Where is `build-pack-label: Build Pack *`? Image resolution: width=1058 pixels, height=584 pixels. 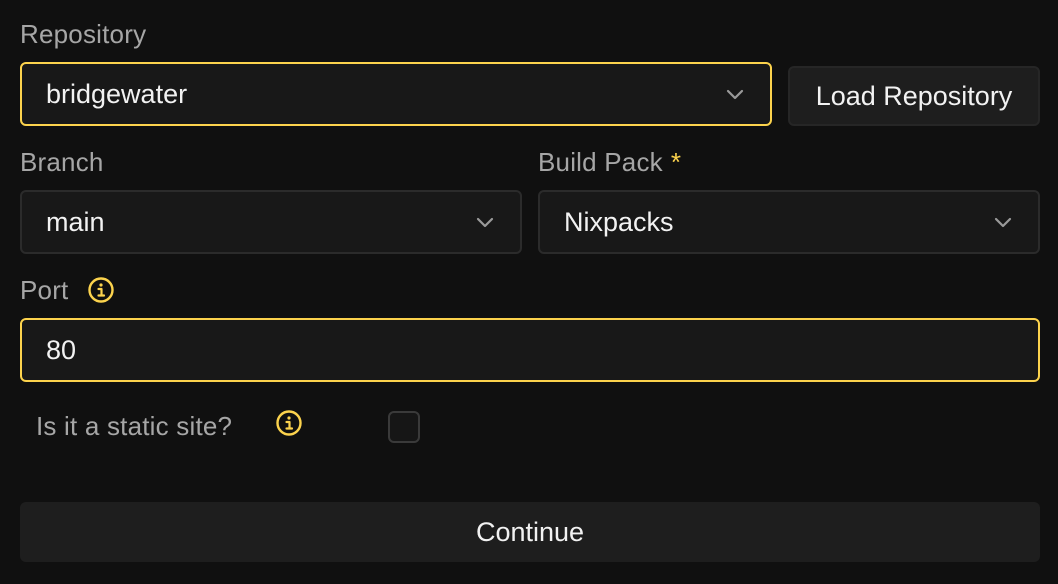 build-pack-label: Build Pack * is located at coordinates (609, 162).